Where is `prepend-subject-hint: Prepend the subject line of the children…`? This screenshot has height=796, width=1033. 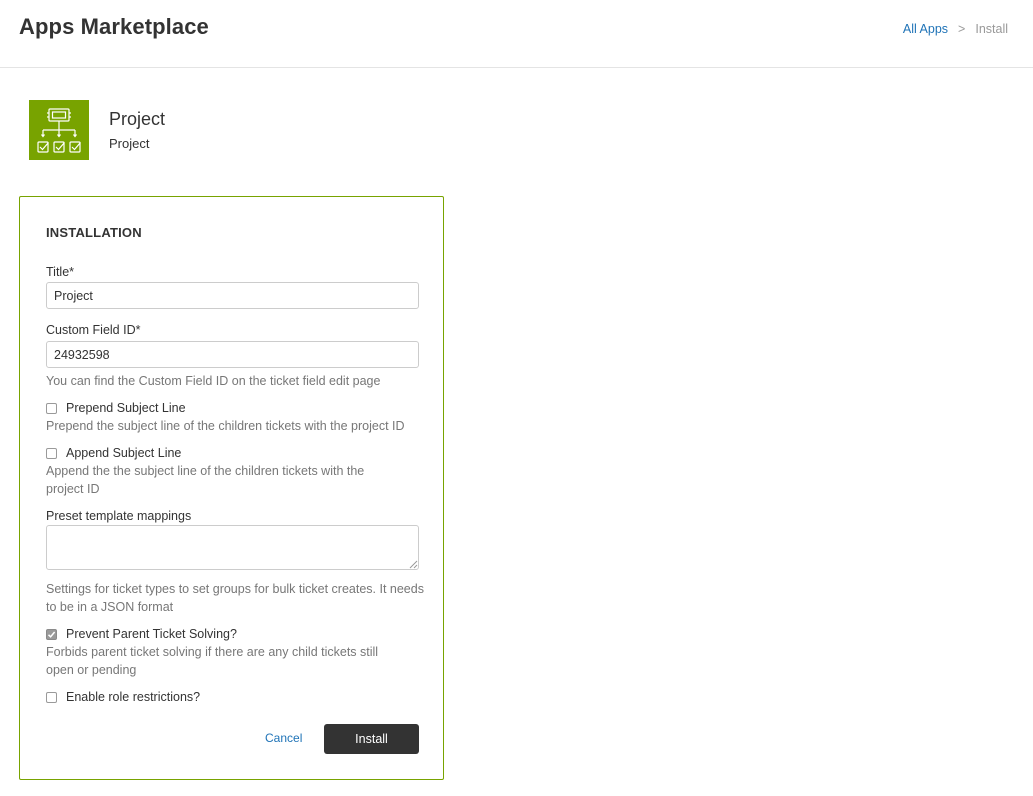
prepend-subject-hint: Prepend the subject line of the children… is located at coordinates (225, 426).